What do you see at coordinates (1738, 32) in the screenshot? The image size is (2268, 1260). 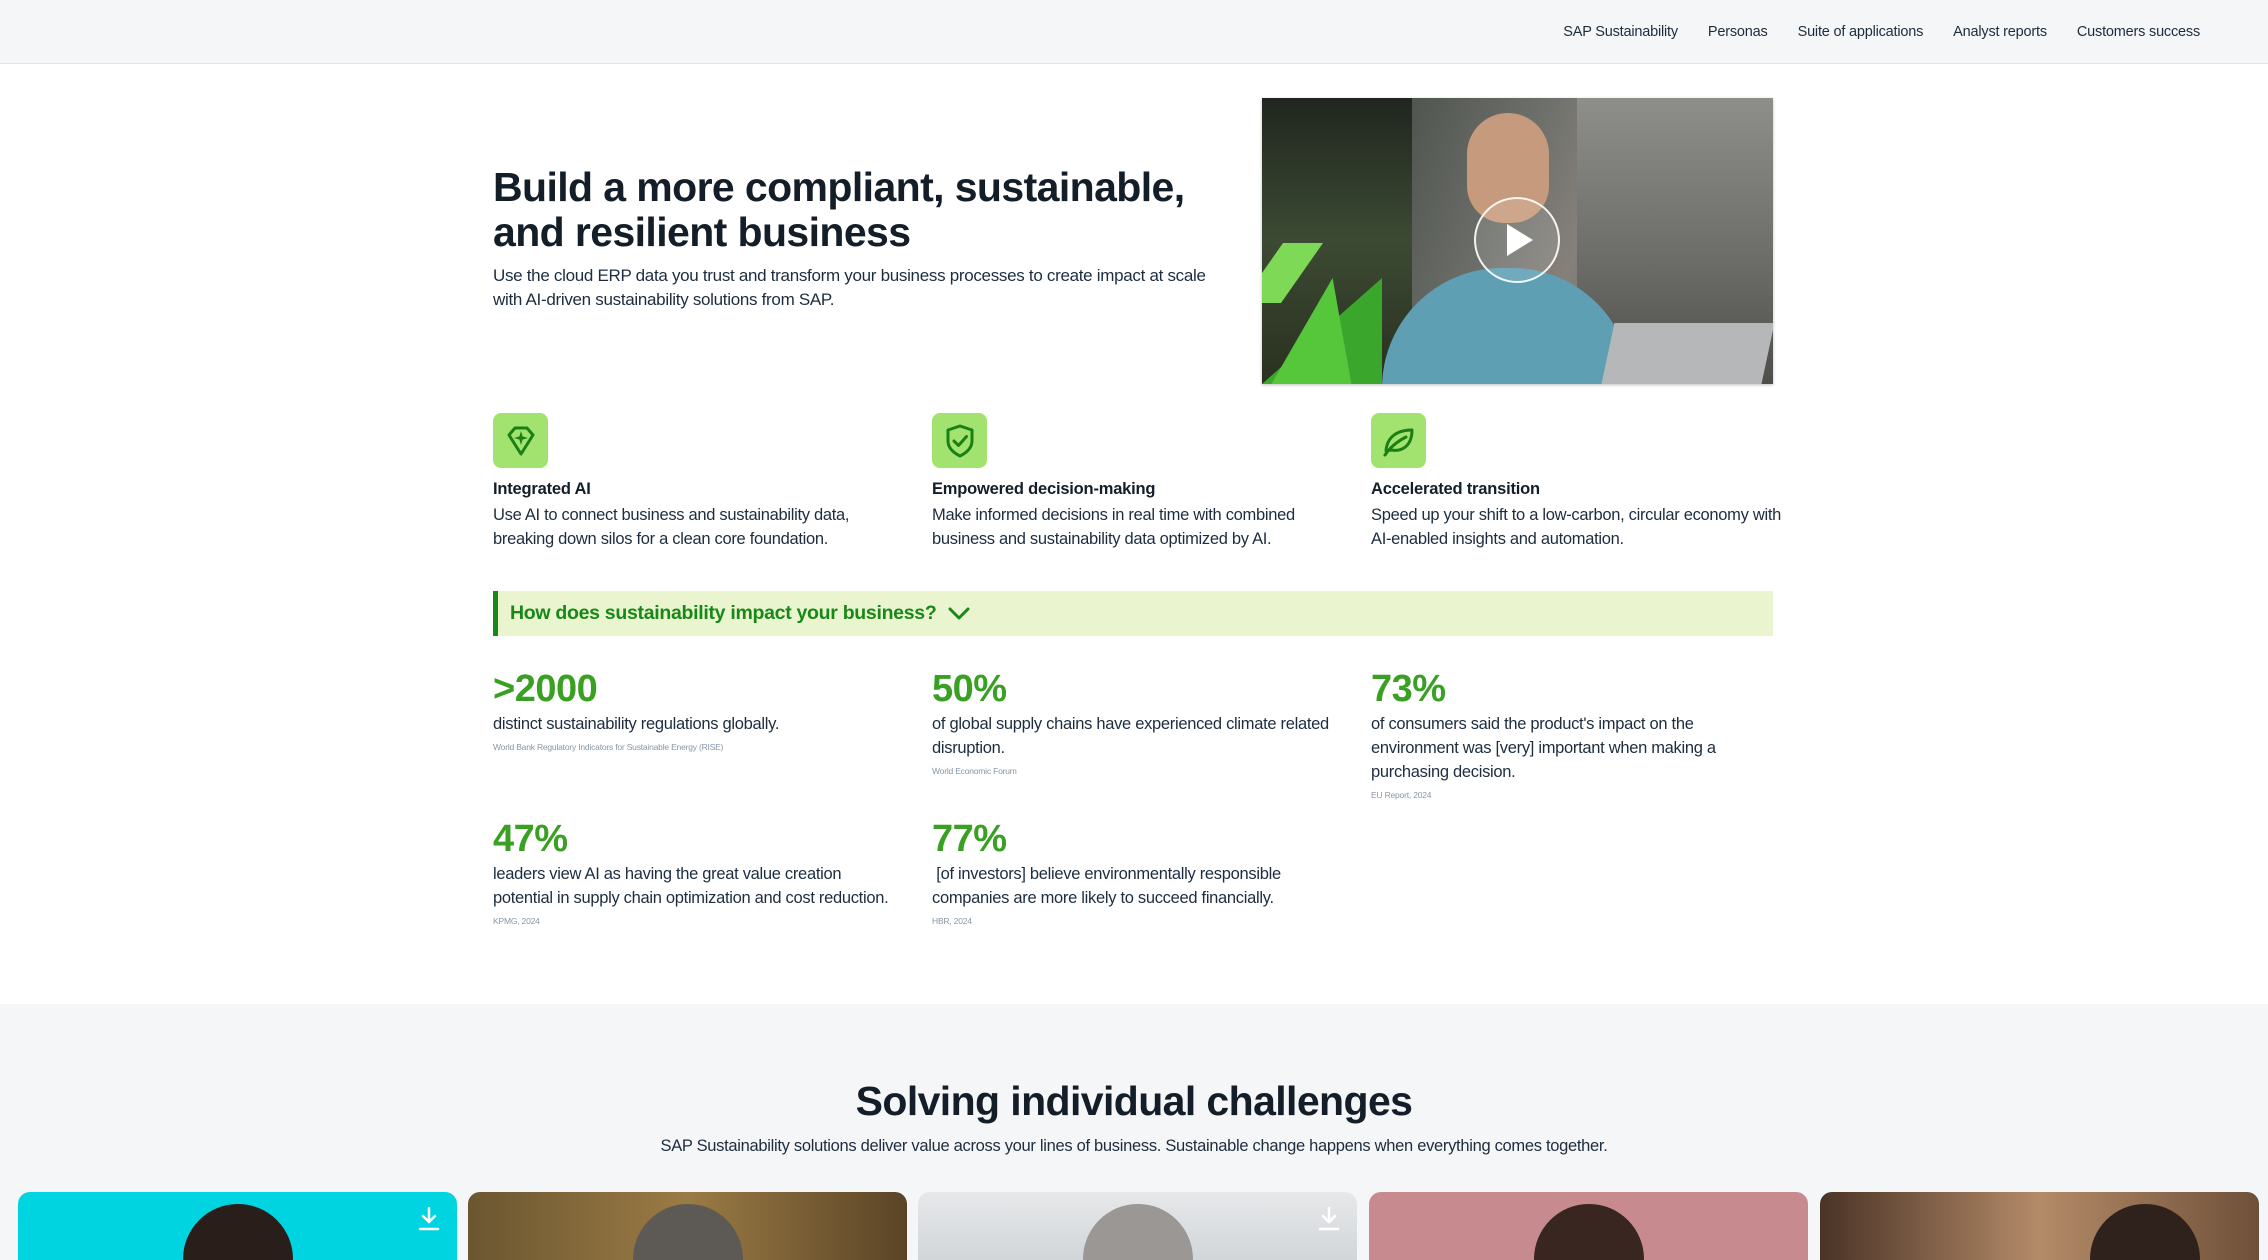 I see `nav-item-personas: Personas` at bounding box center [1738, 32].